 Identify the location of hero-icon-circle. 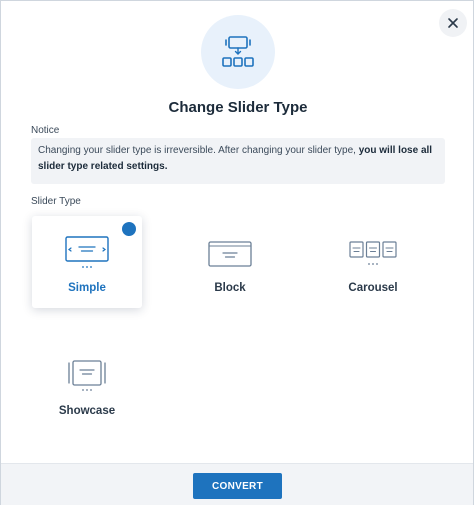
(238, 52).